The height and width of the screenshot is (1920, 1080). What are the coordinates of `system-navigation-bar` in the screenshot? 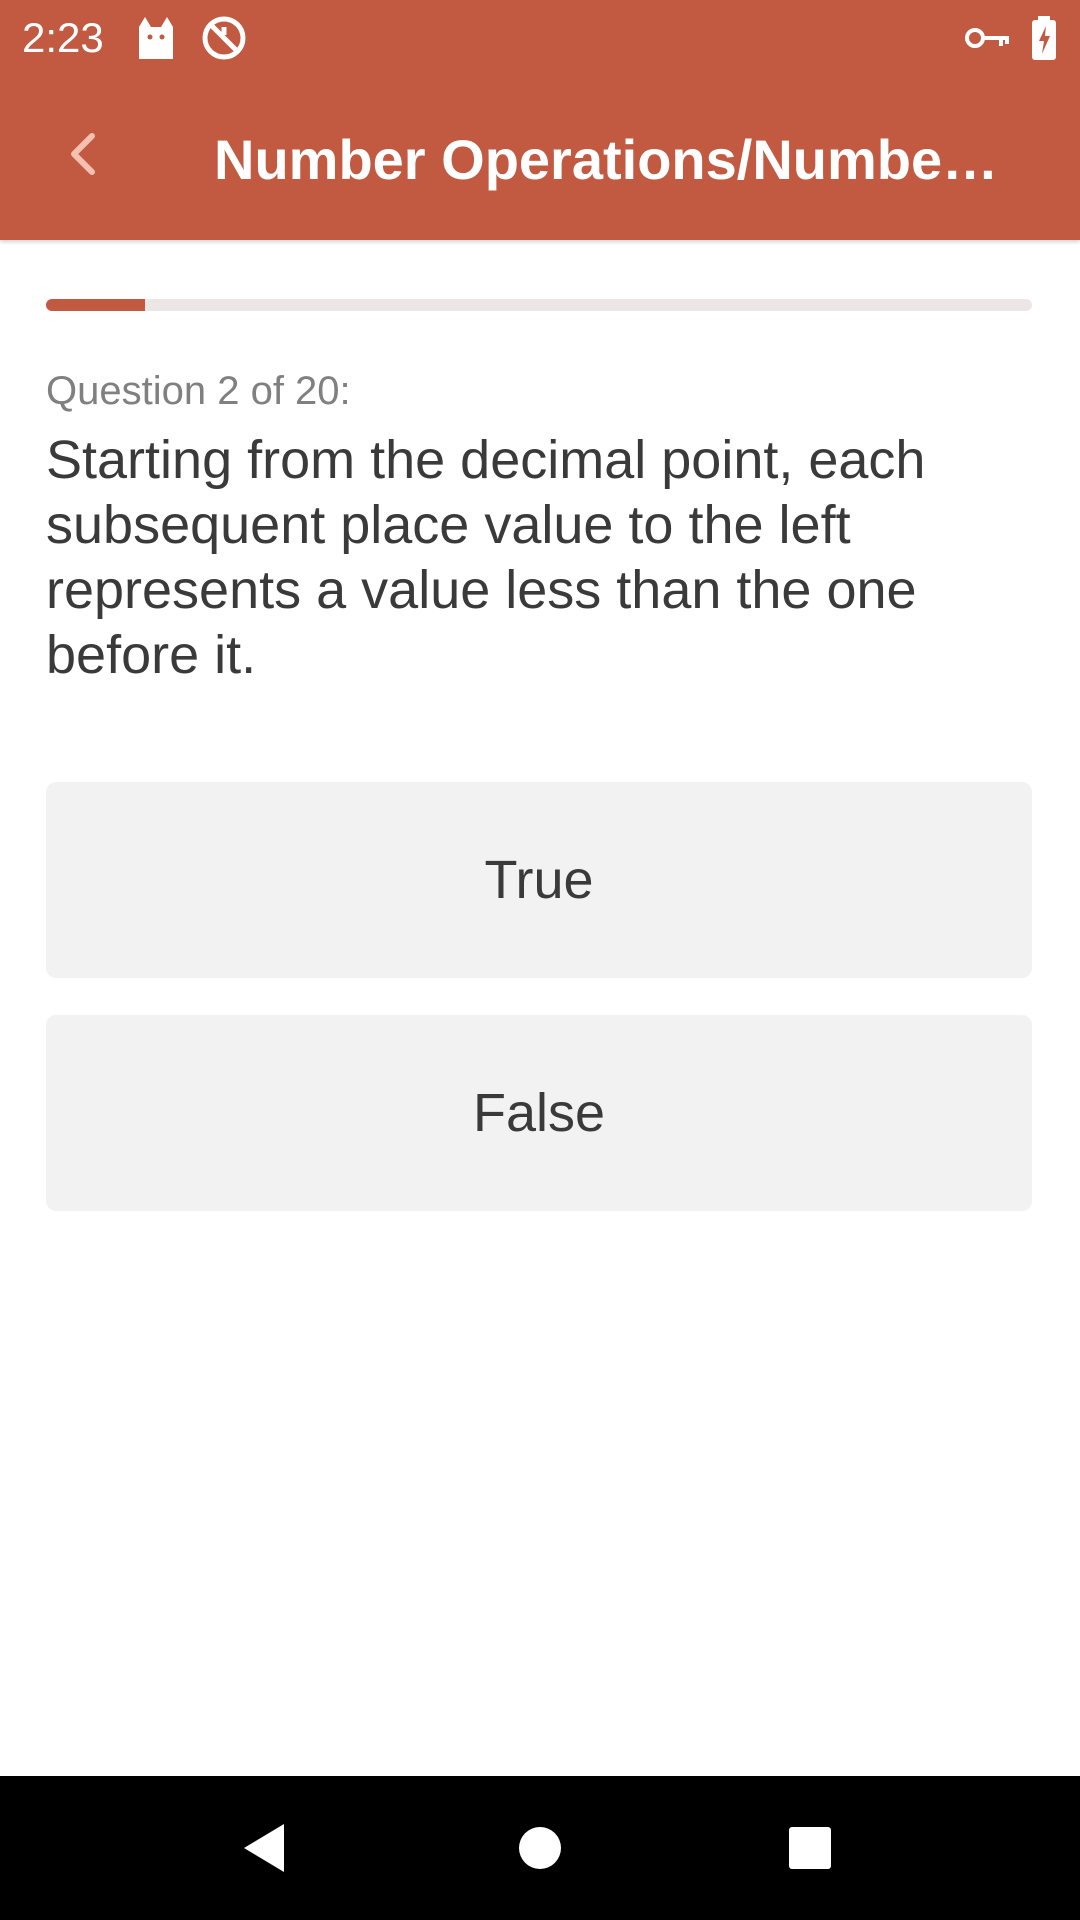 It's located at (540, 1848).